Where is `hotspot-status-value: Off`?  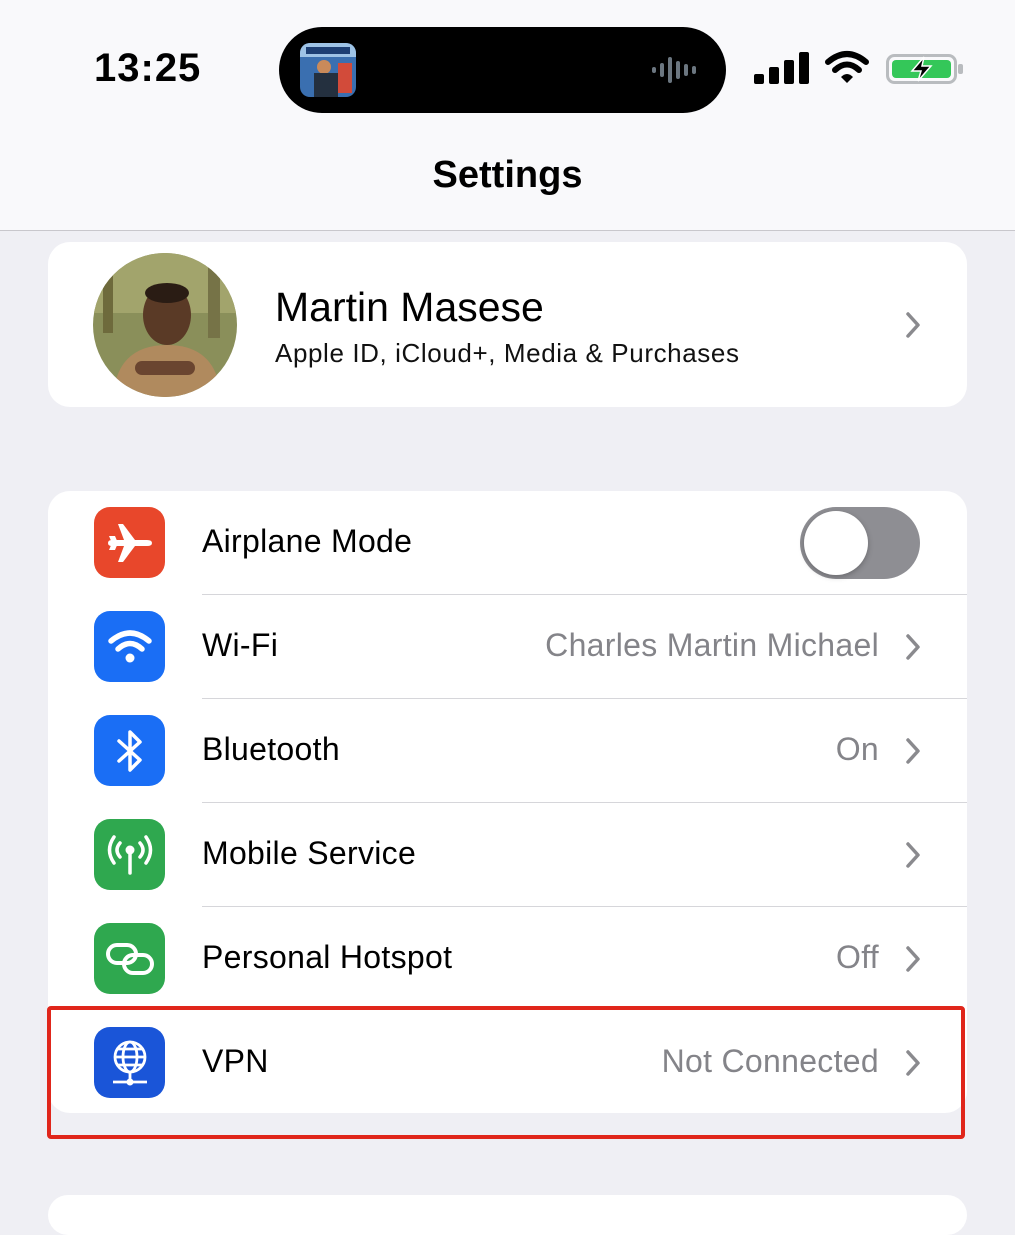 hotspot-status-value: Off is located at coordinates (857, 957).